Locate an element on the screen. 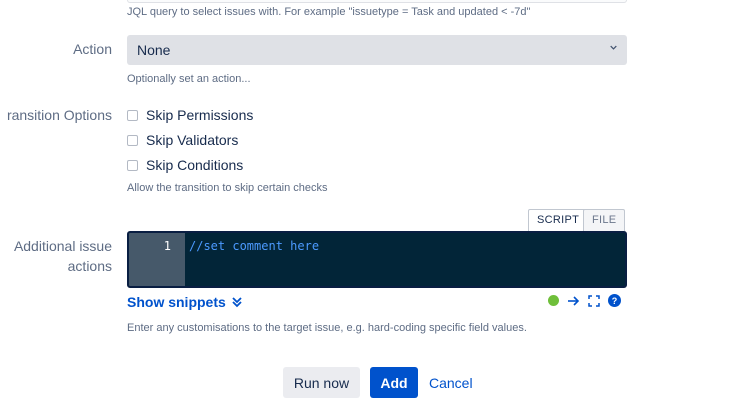  skip-validators-option: Skip Validators is located at coordinates (182, 140).